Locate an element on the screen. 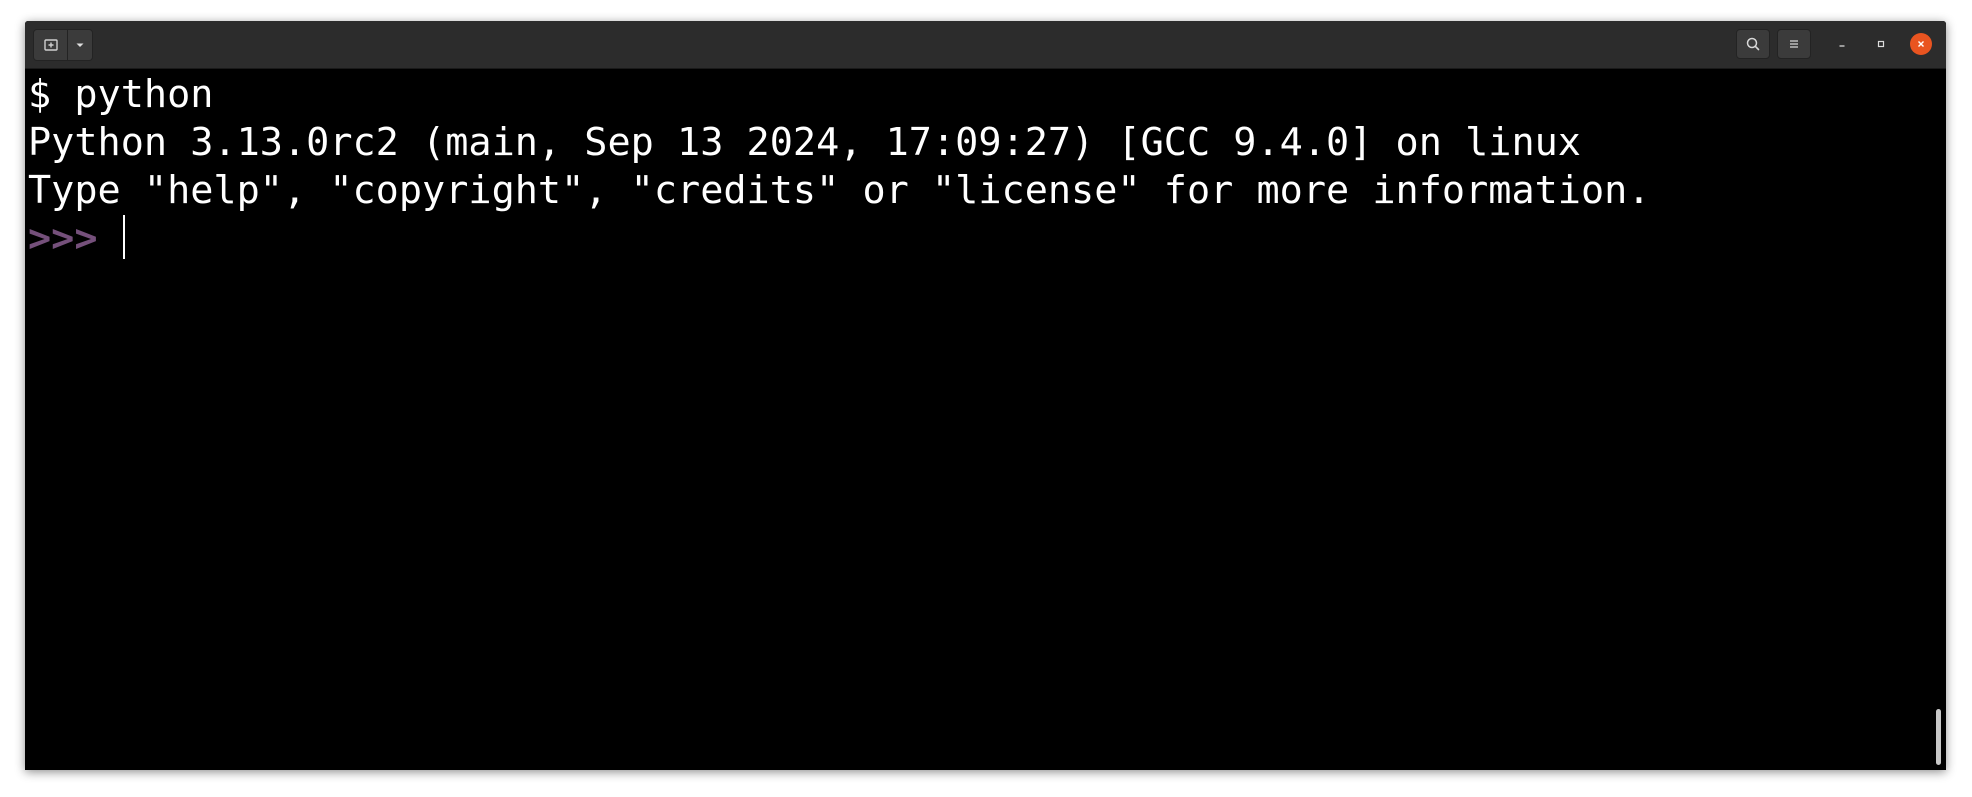 Image resolution: width=1972 pixels, height=797 pixels. tab-button-group is located at coordinates (63, 45).